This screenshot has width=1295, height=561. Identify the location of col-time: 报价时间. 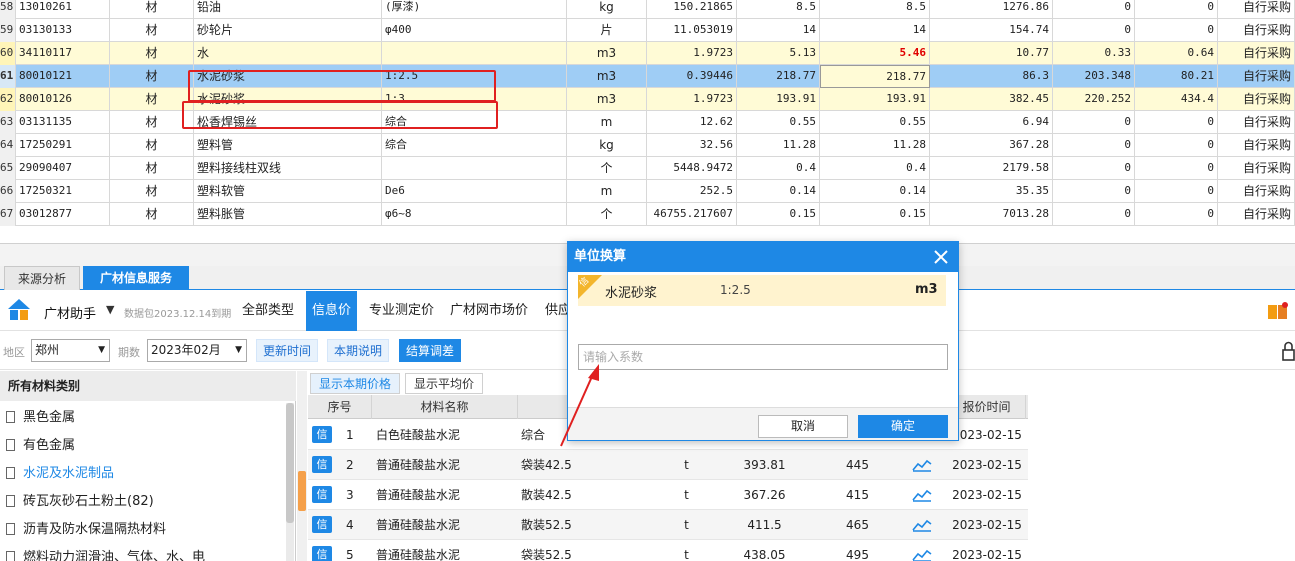
(987, 407).